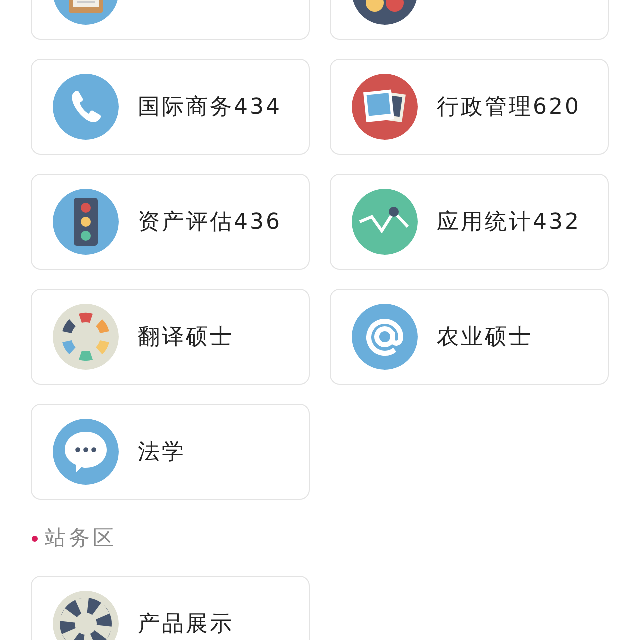 The height and width of the screenshot is (640, 640). What do you see at coordinates (186, 625) in the screenshot?
I see `card-label: 产品展示` at bounding box center [186, 625].